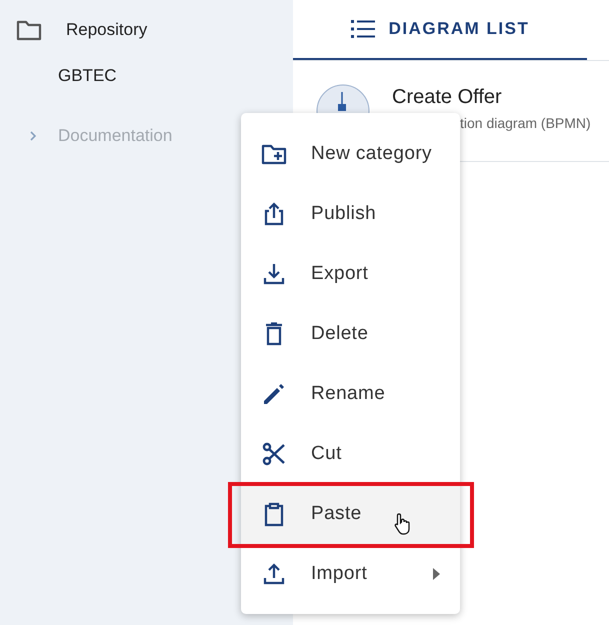 Image resolution: width=609 pixels, height=625 pixels. Describe the element at coordinates (440, 30) in the screenshot. I see `diagram-list-tab: DIAGRAM LIST` at that location.